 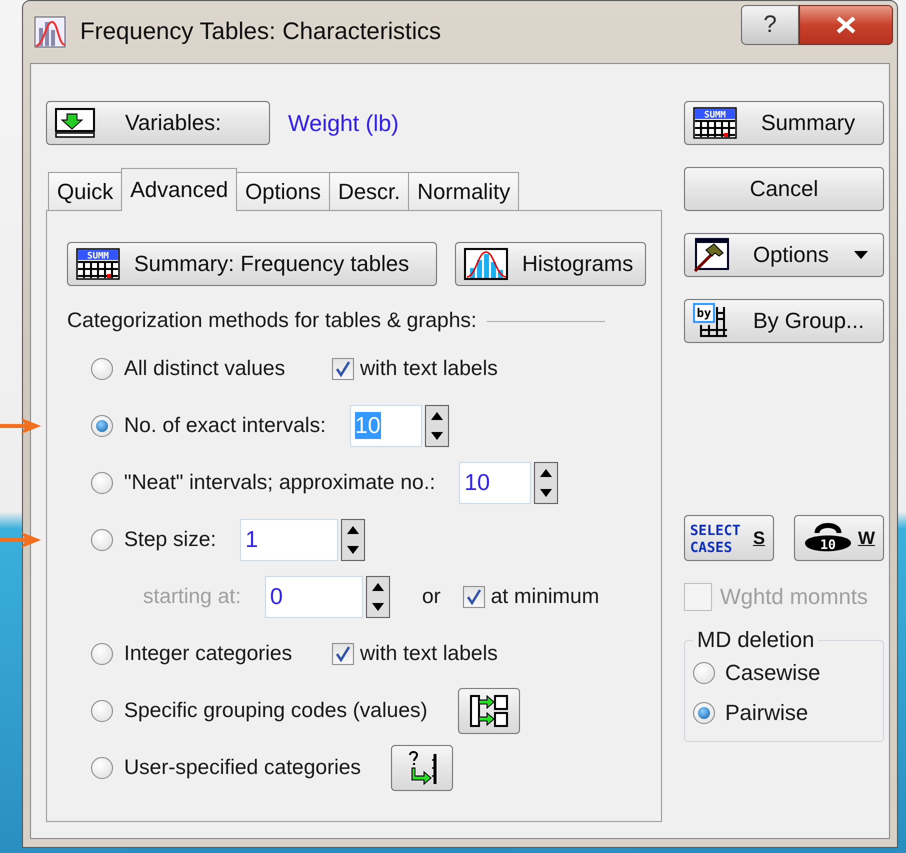 I want to click on button: SUMM Summary, so click(x=784, y=123).